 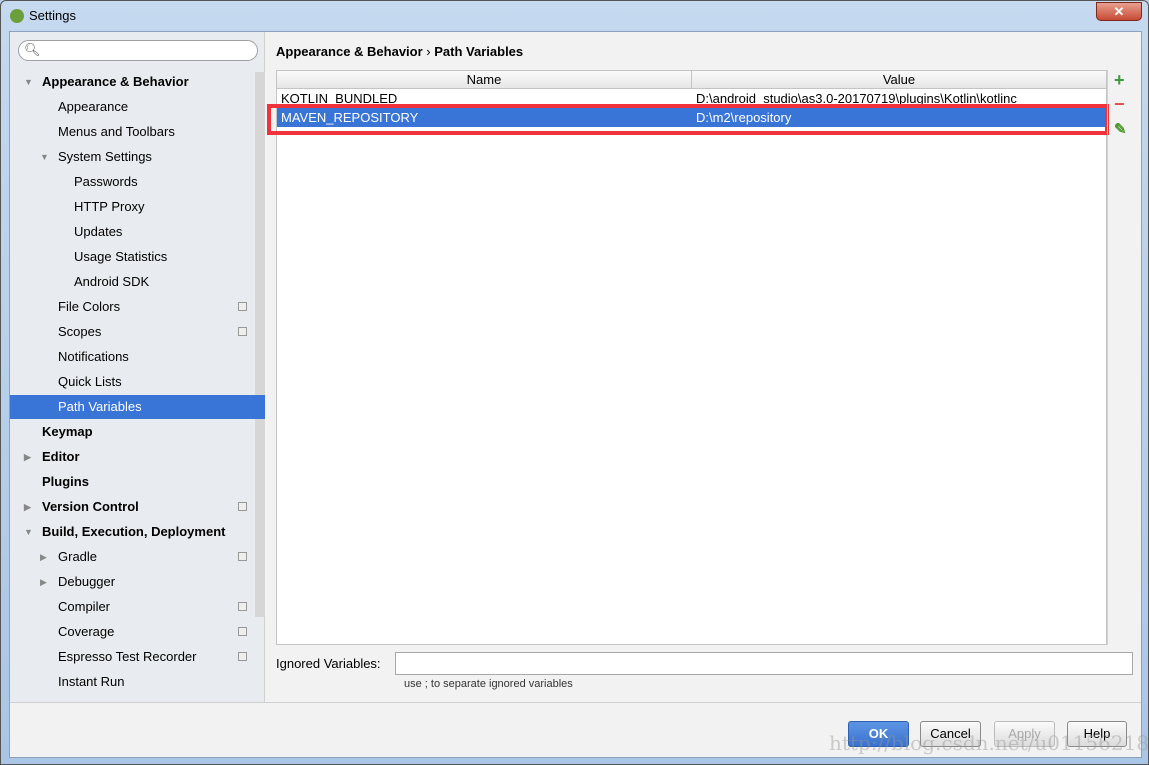 What do you see at coordinates (90, 381) in the screenshot?
I see `sidebar-item-label: Quick Lists` at bounding box center [90, 381].